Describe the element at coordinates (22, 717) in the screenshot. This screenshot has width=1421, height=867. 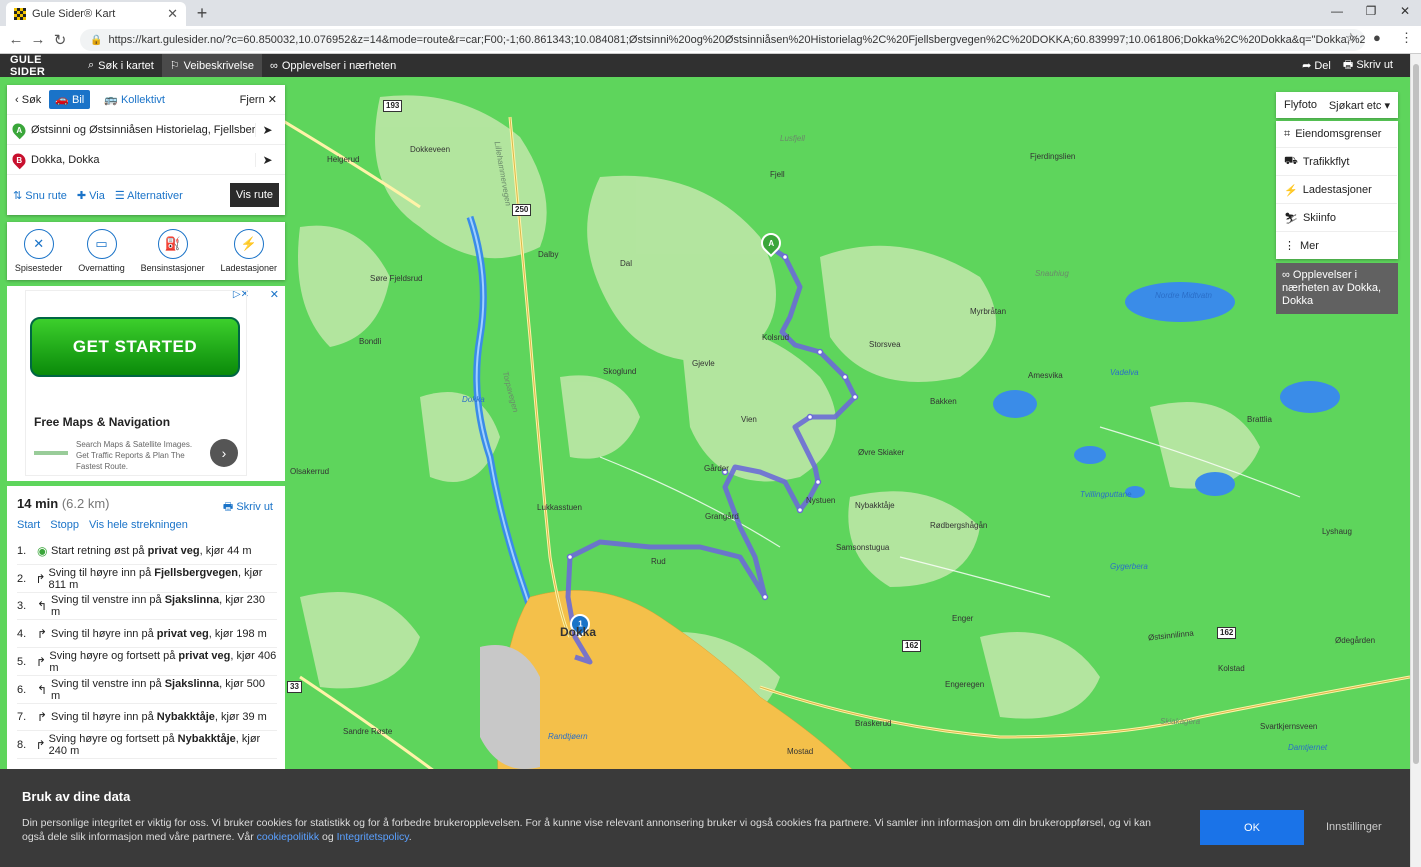
I see `step-number: 7.` at that location.